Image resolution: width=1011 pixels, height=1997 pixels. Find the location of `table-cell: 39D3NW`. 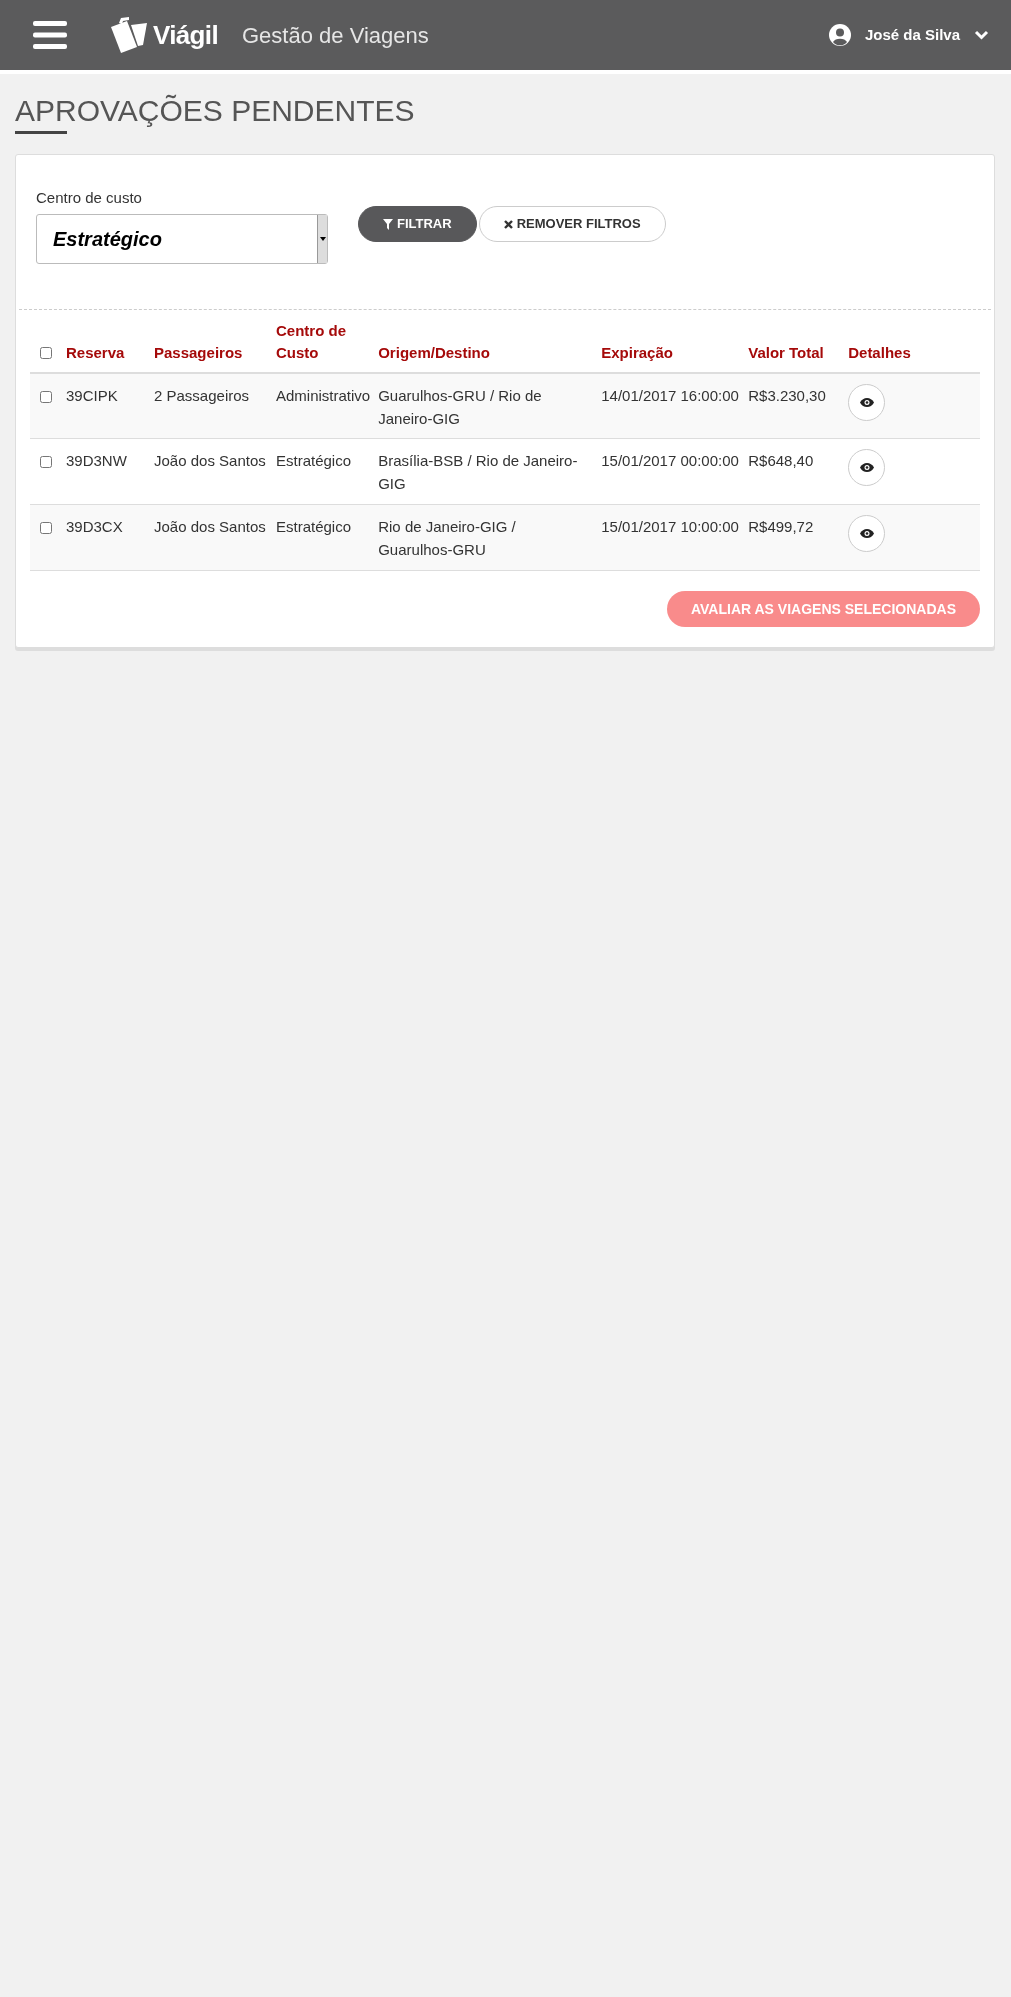

table-cell: 39D3NW is located at coordinates (96, 460).